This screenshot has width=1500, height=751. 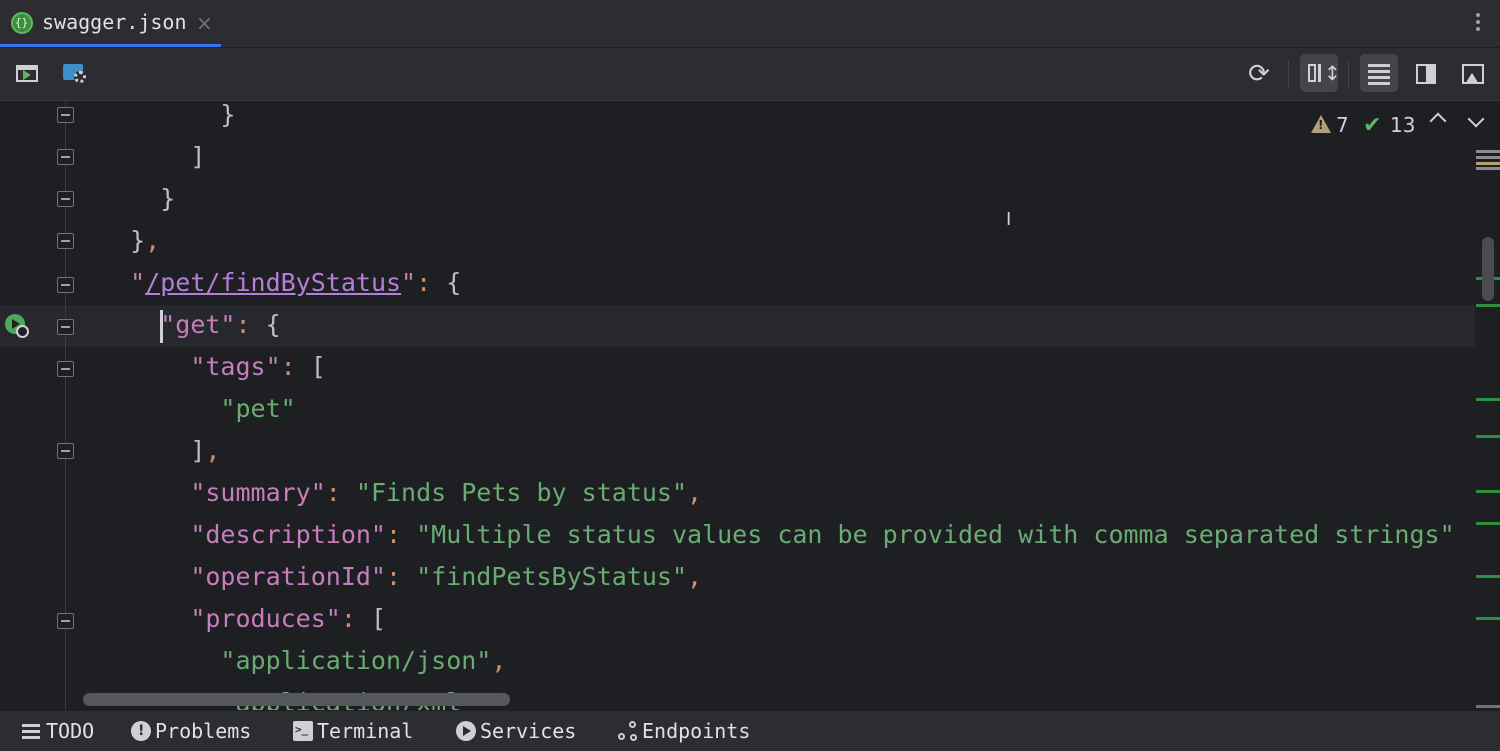 I want to click on run-icon, so click(x=28, y=74).